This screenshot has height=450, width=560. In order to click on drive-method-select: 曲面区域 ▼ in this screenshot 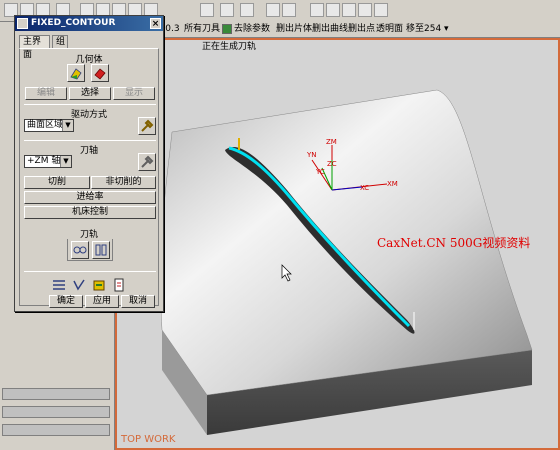, I will do `click(49, 125)`.